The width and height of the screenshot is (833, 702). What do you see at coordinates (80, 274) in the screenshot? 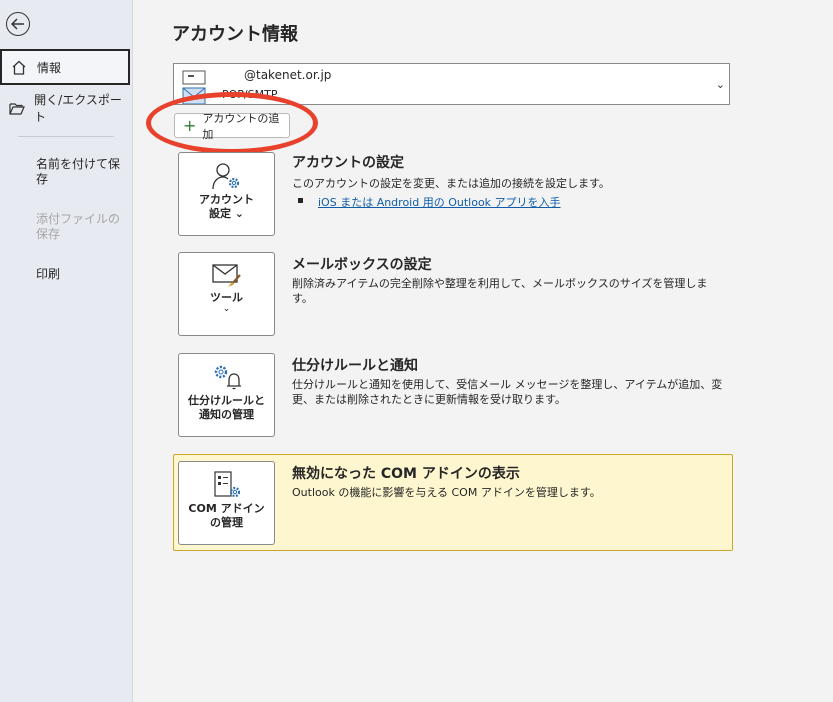
I see `sidebar-item-print: 印刷` at bounding box center [80, 274].